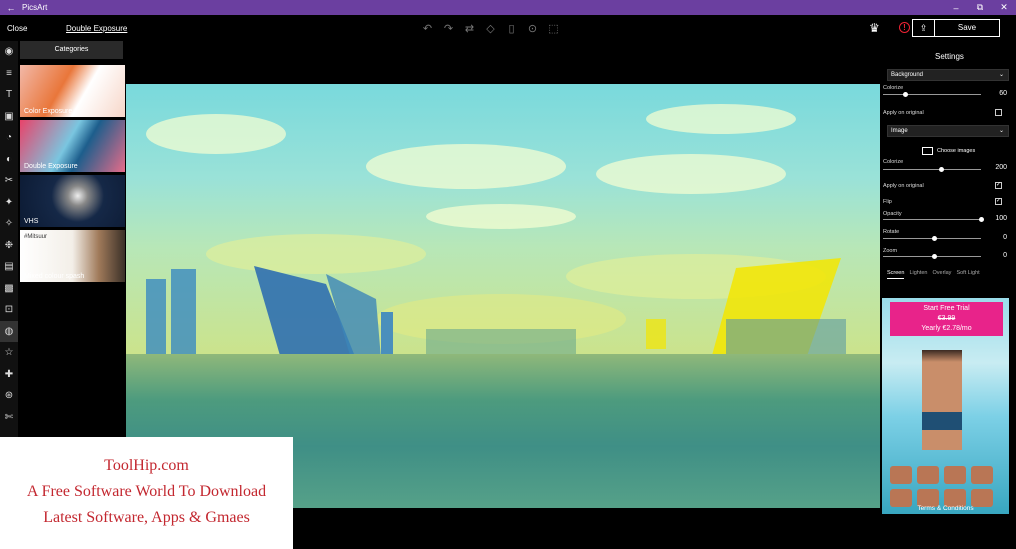 This screenshot has width=1016, height=549. Describe the element at coordinates (31, 221) in the screenshot. I see `effect-thumb-label: VHS` at that location.